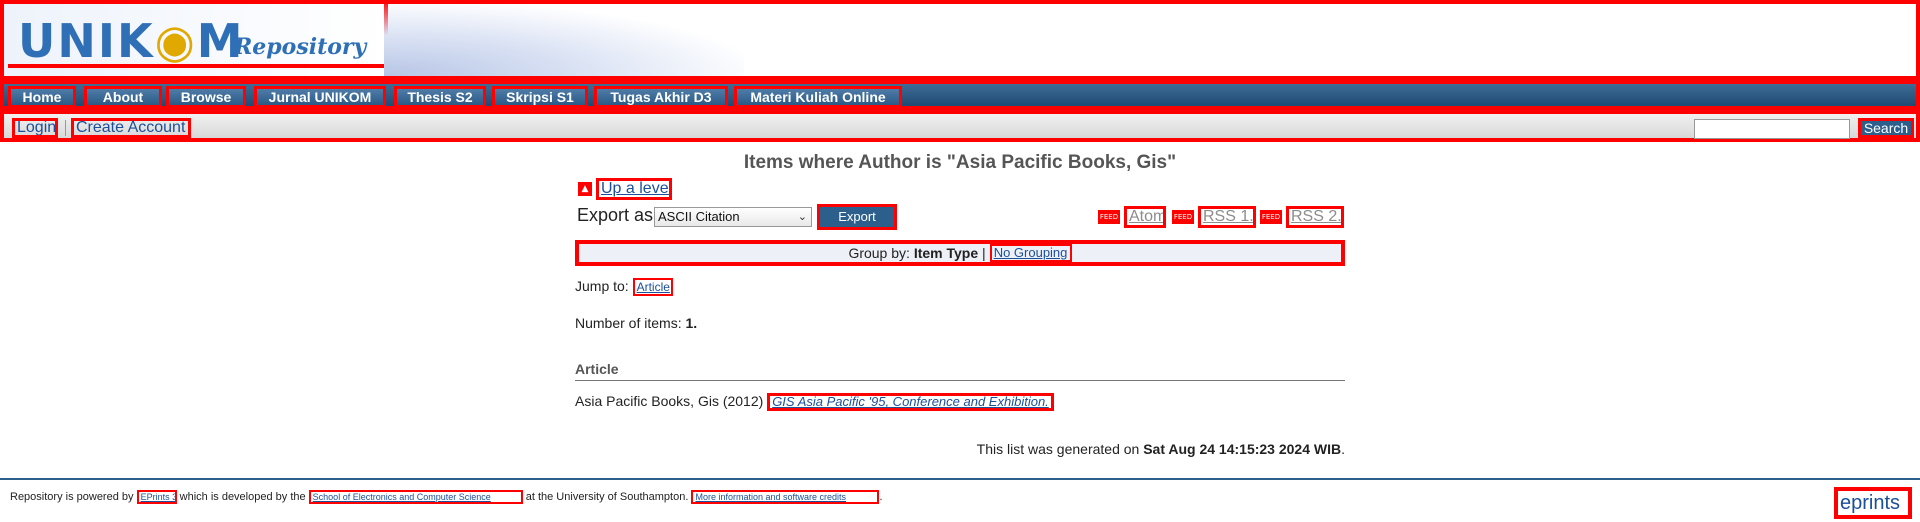 The height and width of the screenshot is (522, 1920). What do you see at coordinates (802, 217) in the screenshot?
I see `chevron-down-icon: ⌄` at bounding box center [802, 217].